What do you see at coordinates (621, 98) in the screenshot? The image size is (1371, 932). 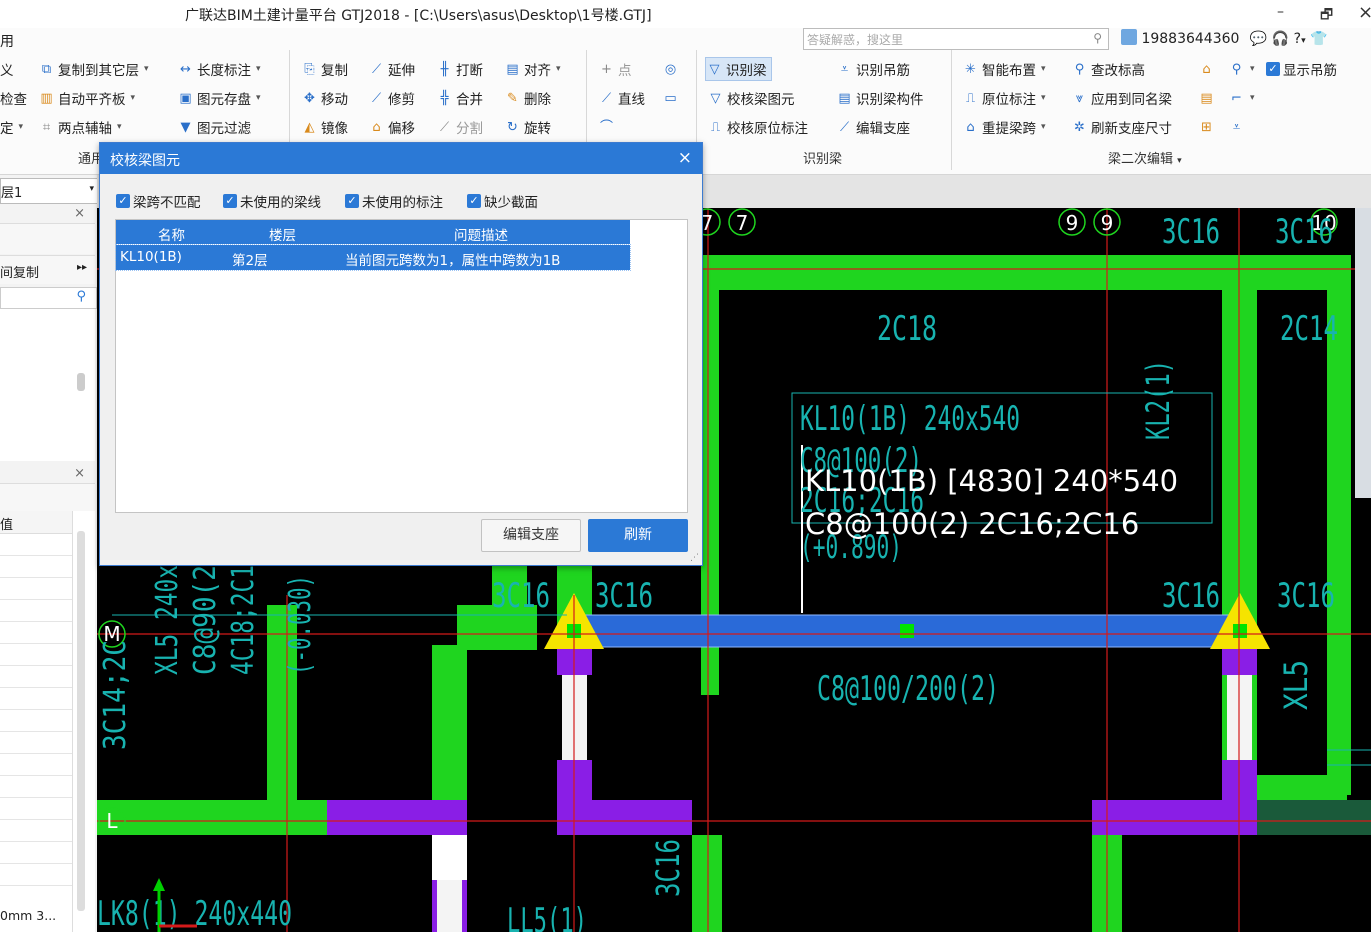 I see `line-button: ⟋ 直线` at bounding box center [621, 98].